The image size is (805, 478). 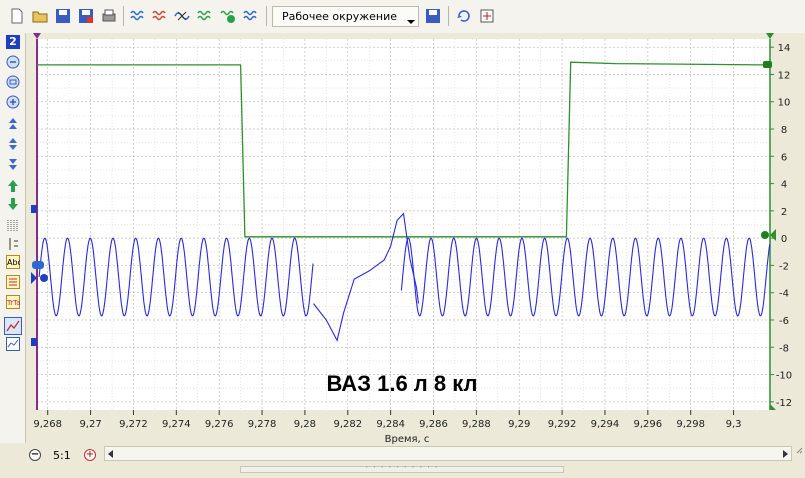 I want to click on x-tick-label: 9,276, so click(x=219, y=424).